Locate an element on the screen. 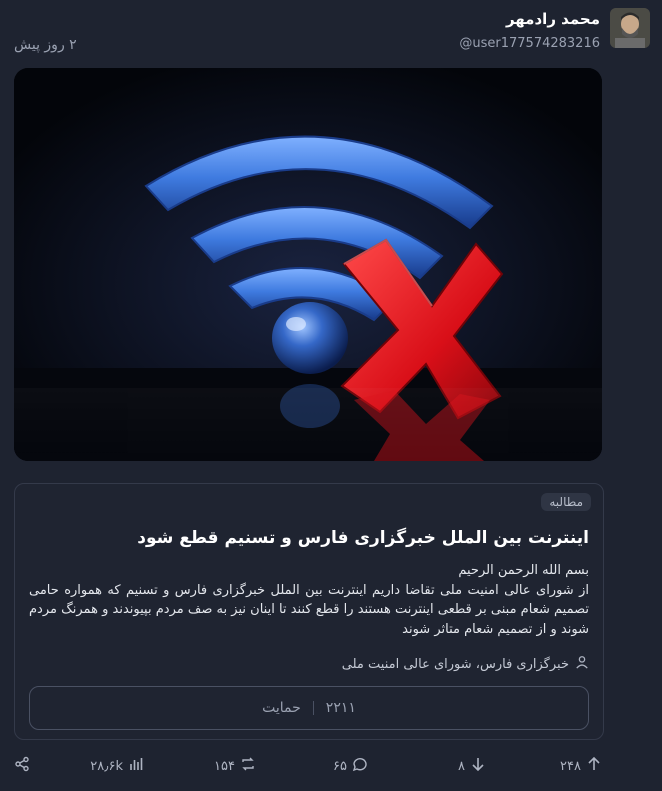 This screenshot has width=662, height=791. avatar is located at coordinates (630, 28).